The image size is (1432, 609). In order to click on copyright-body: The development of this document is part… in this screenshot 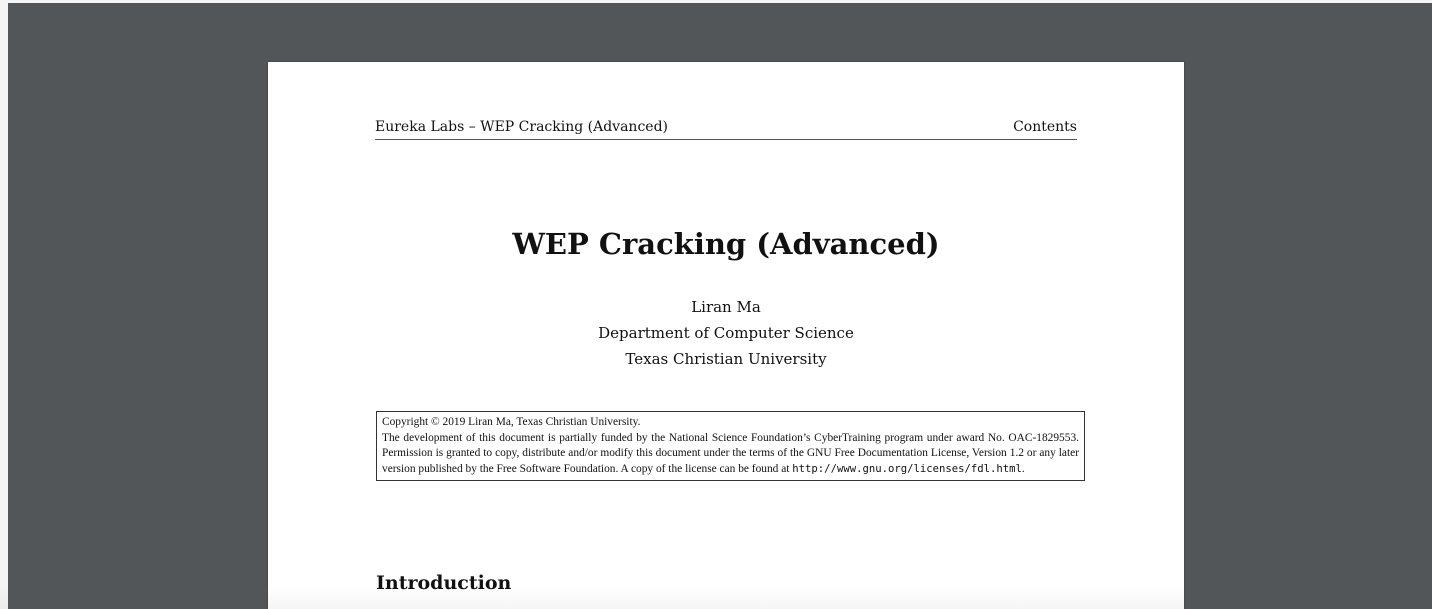, I will do `click(730, 454)`.